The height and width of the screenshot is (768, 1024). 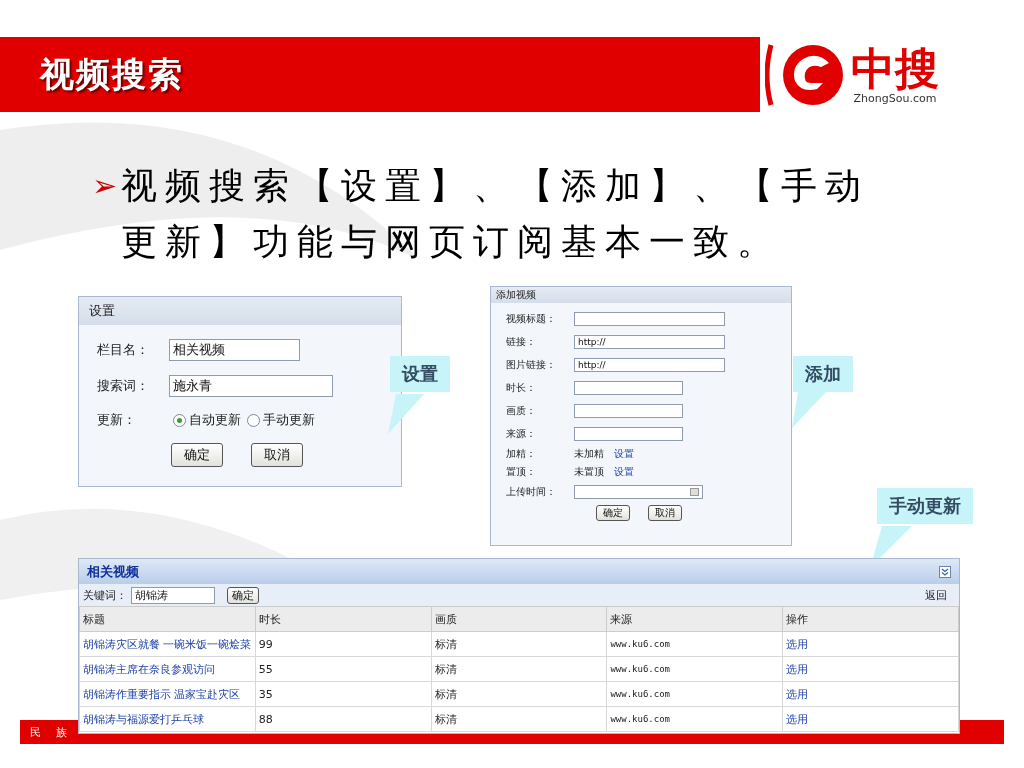 I want to click on logo-domain: ZhongSou.com, so click(x=895, y=98).